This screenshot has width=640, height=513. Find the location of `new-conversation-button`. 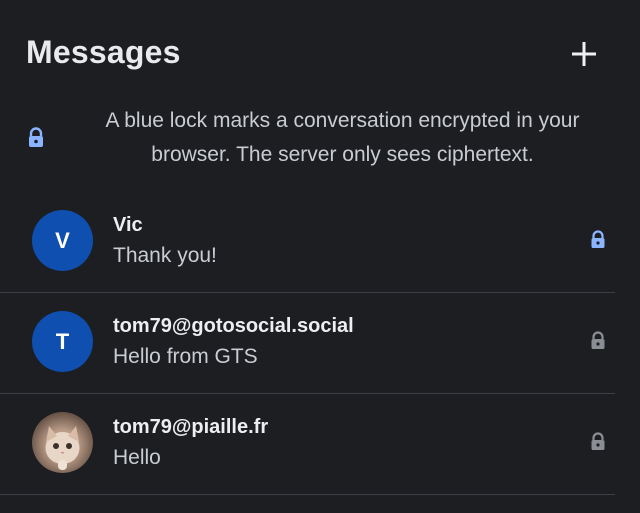

new-conversation-button is located at coordinates (584, 54).